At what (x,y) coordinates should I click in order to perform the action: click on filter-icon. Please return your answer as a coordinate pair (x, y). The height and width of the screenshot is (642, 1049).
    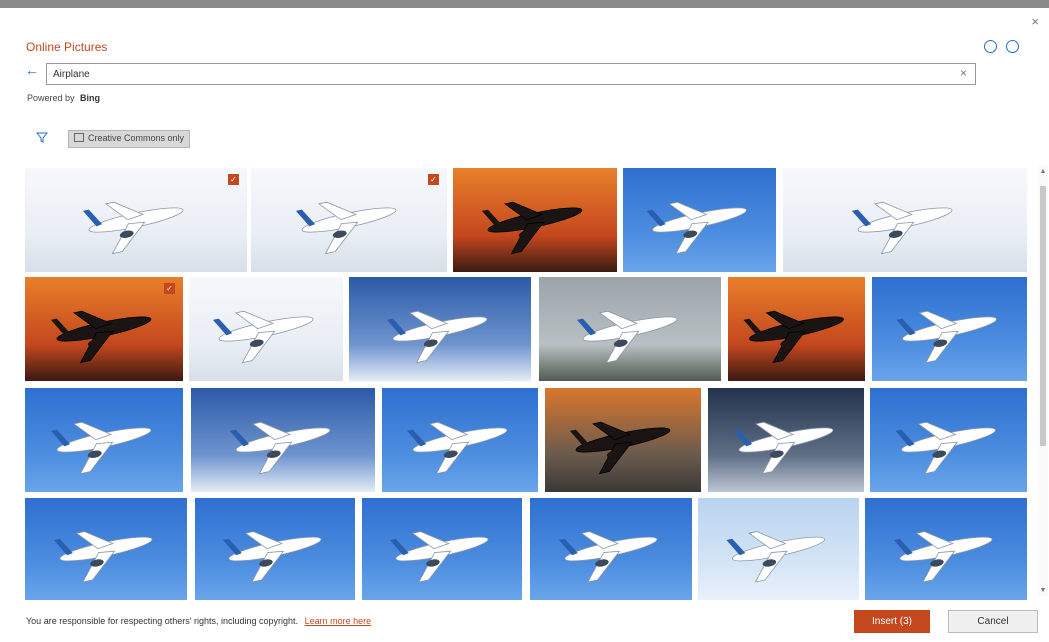
    Looking at the image, I should click on (42, 138).